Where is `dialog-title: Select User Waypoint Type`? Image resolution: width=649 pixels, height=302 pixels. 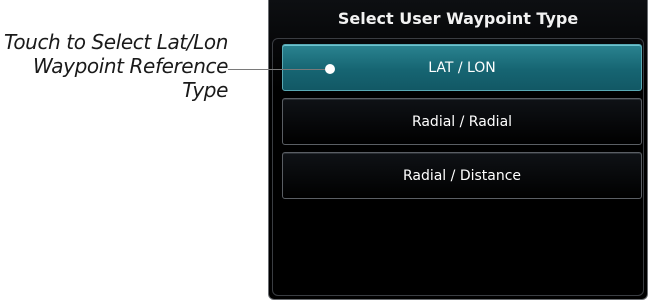
dialog-title: Select User Waypoint Type is located at coordinates (458, 18).